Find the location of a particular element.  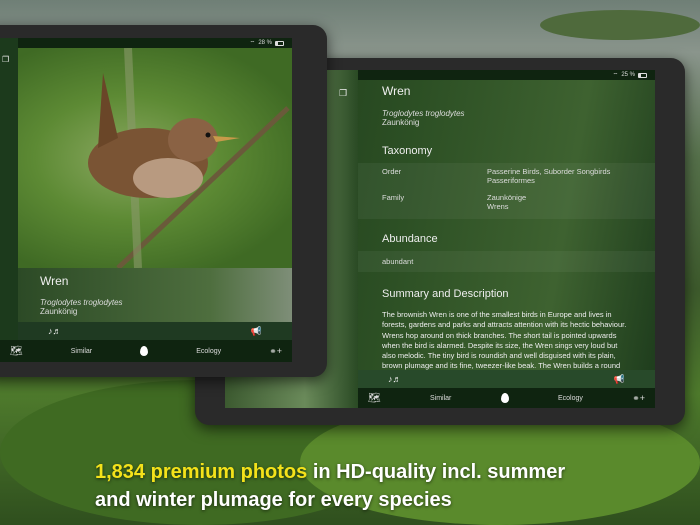

species-info: Wren Troglodytes troglodytes Zaunkönig is located at coordinates (155, 295).